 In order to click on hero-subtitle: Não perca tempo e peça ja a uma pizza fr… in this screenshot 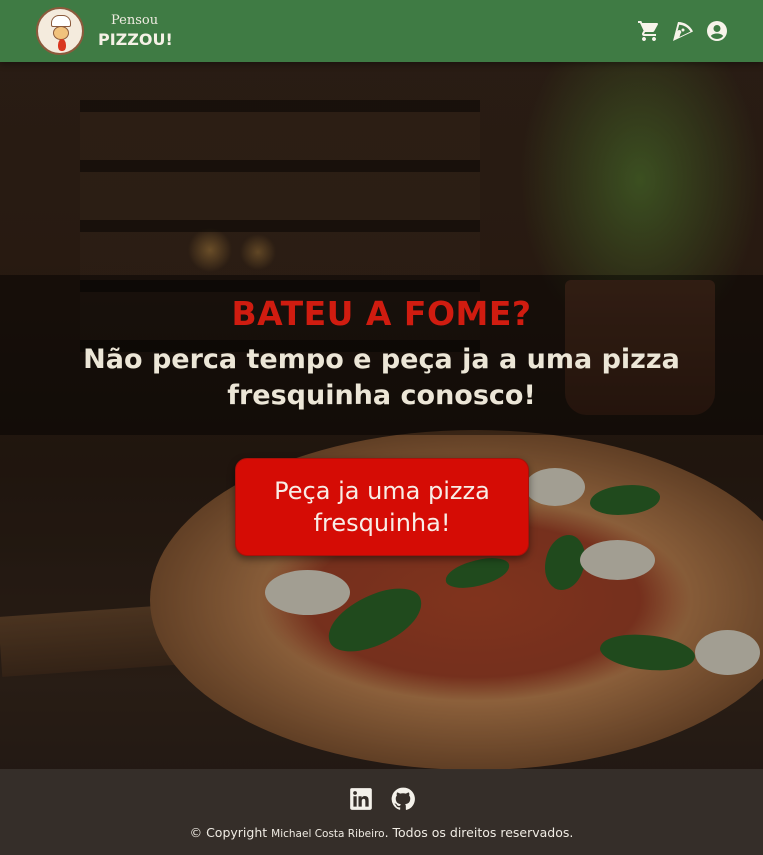, I will do `click(381, 377)`.